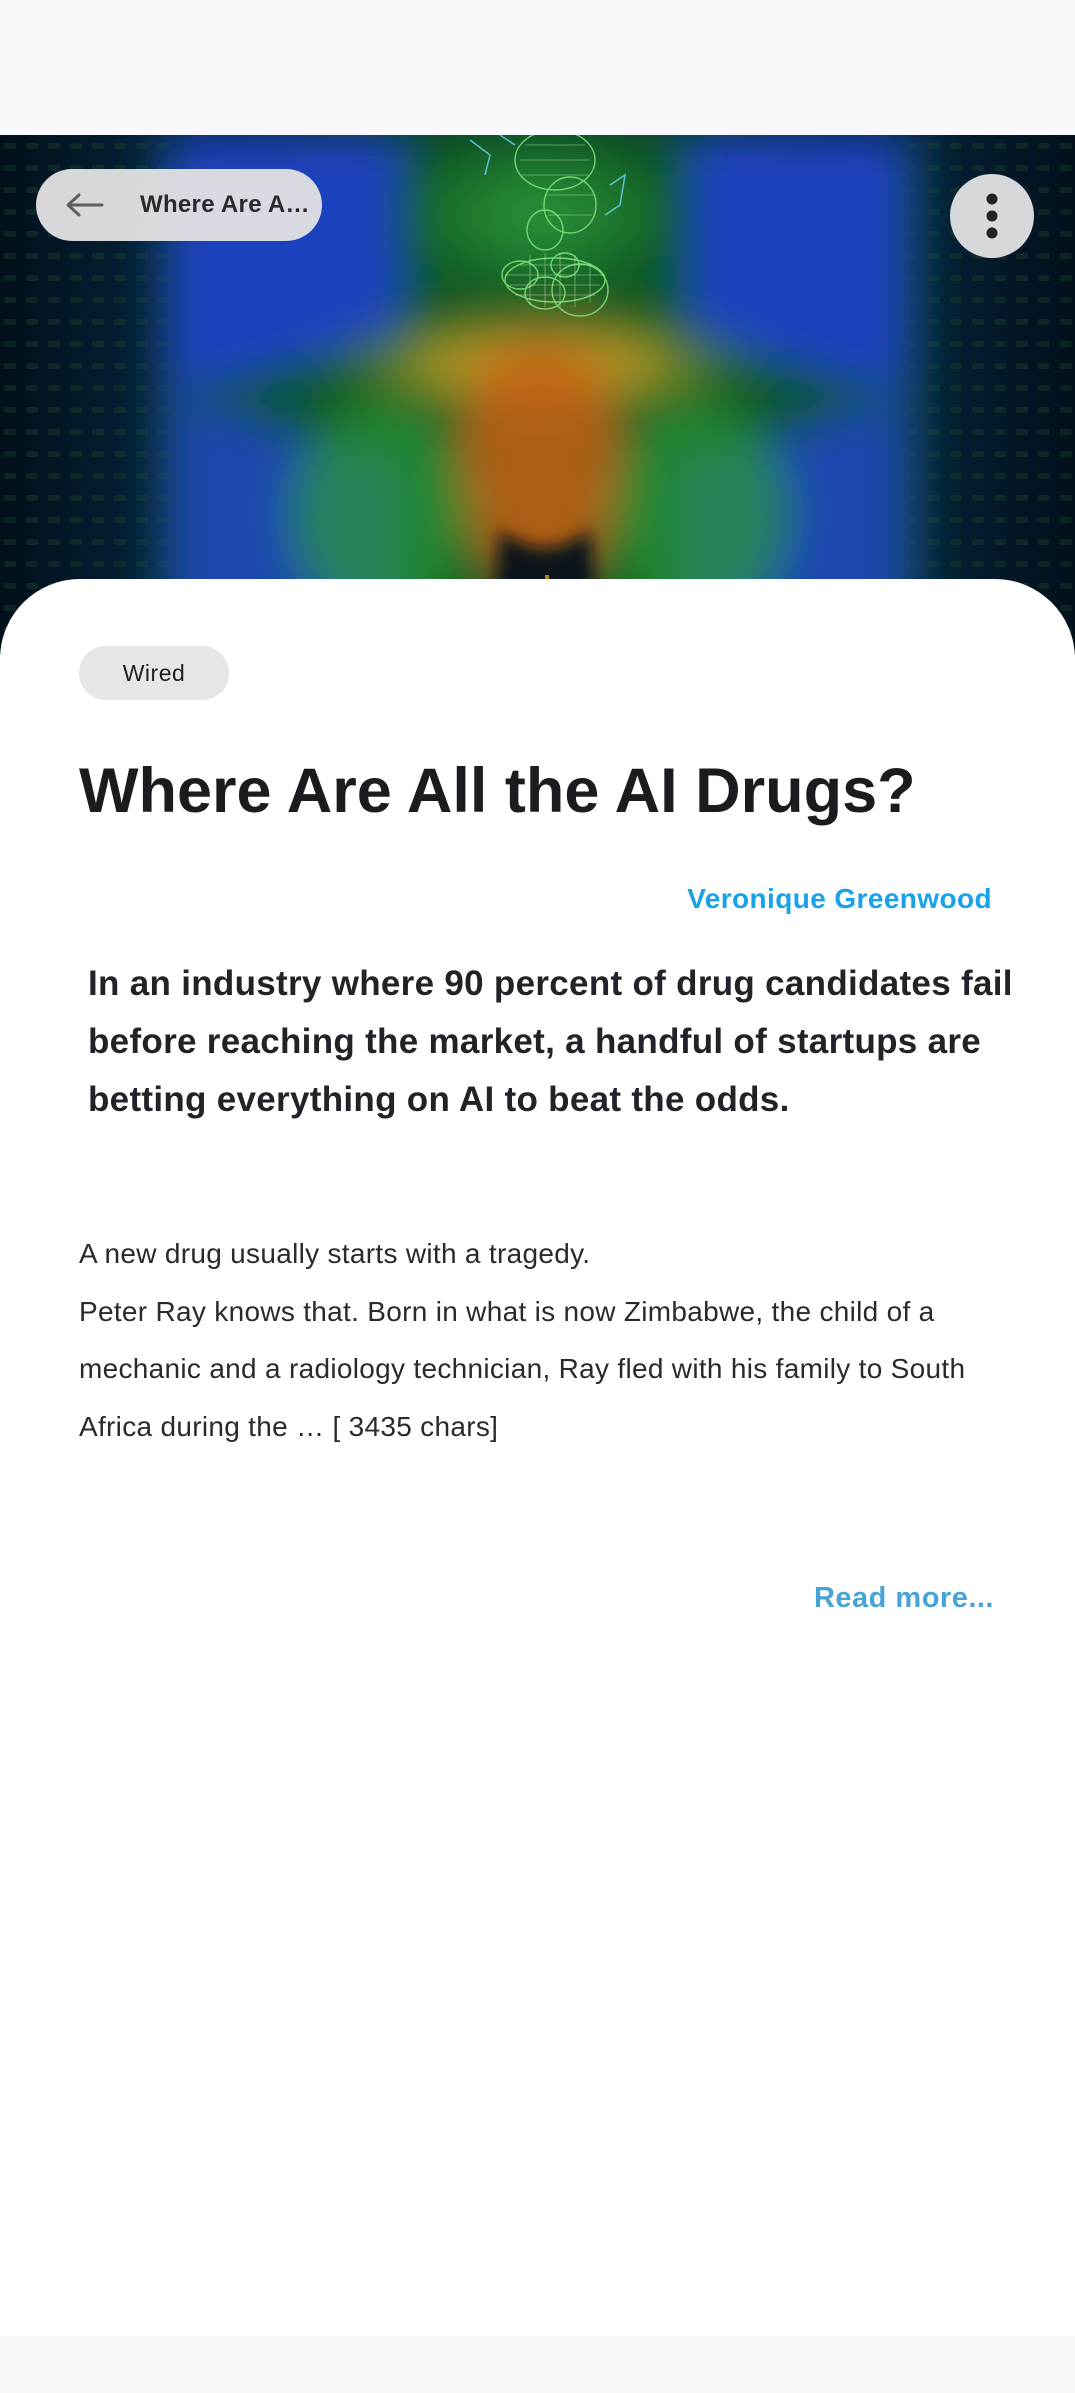  What do you see at coordinates (839, 899) in the screenshot?
I see `author-link: Veronique Greenwood` at bounding box center [839, 899].